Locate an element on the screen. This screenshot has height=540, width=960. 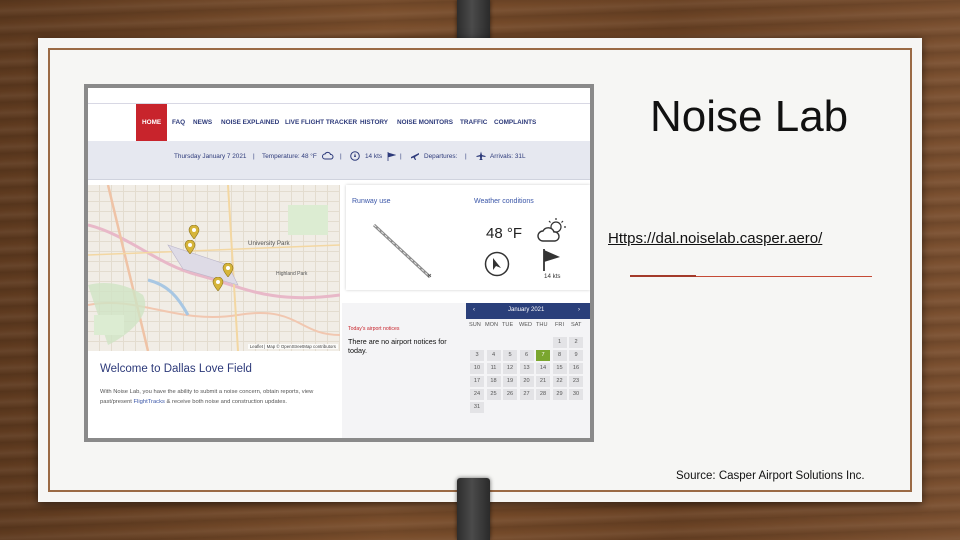
weekday-label: WED is located at coordinates (526, 325).